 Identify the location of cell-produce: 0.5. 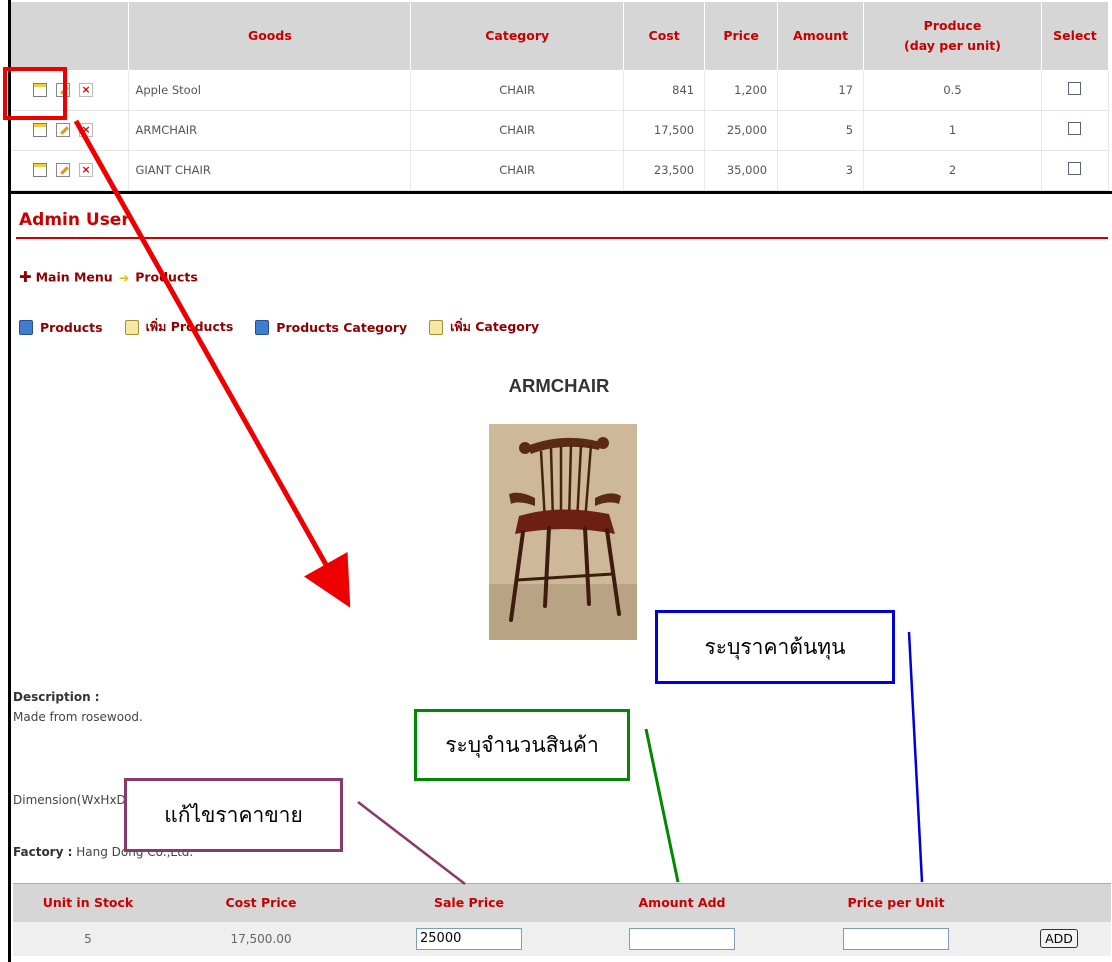
(952, 90).